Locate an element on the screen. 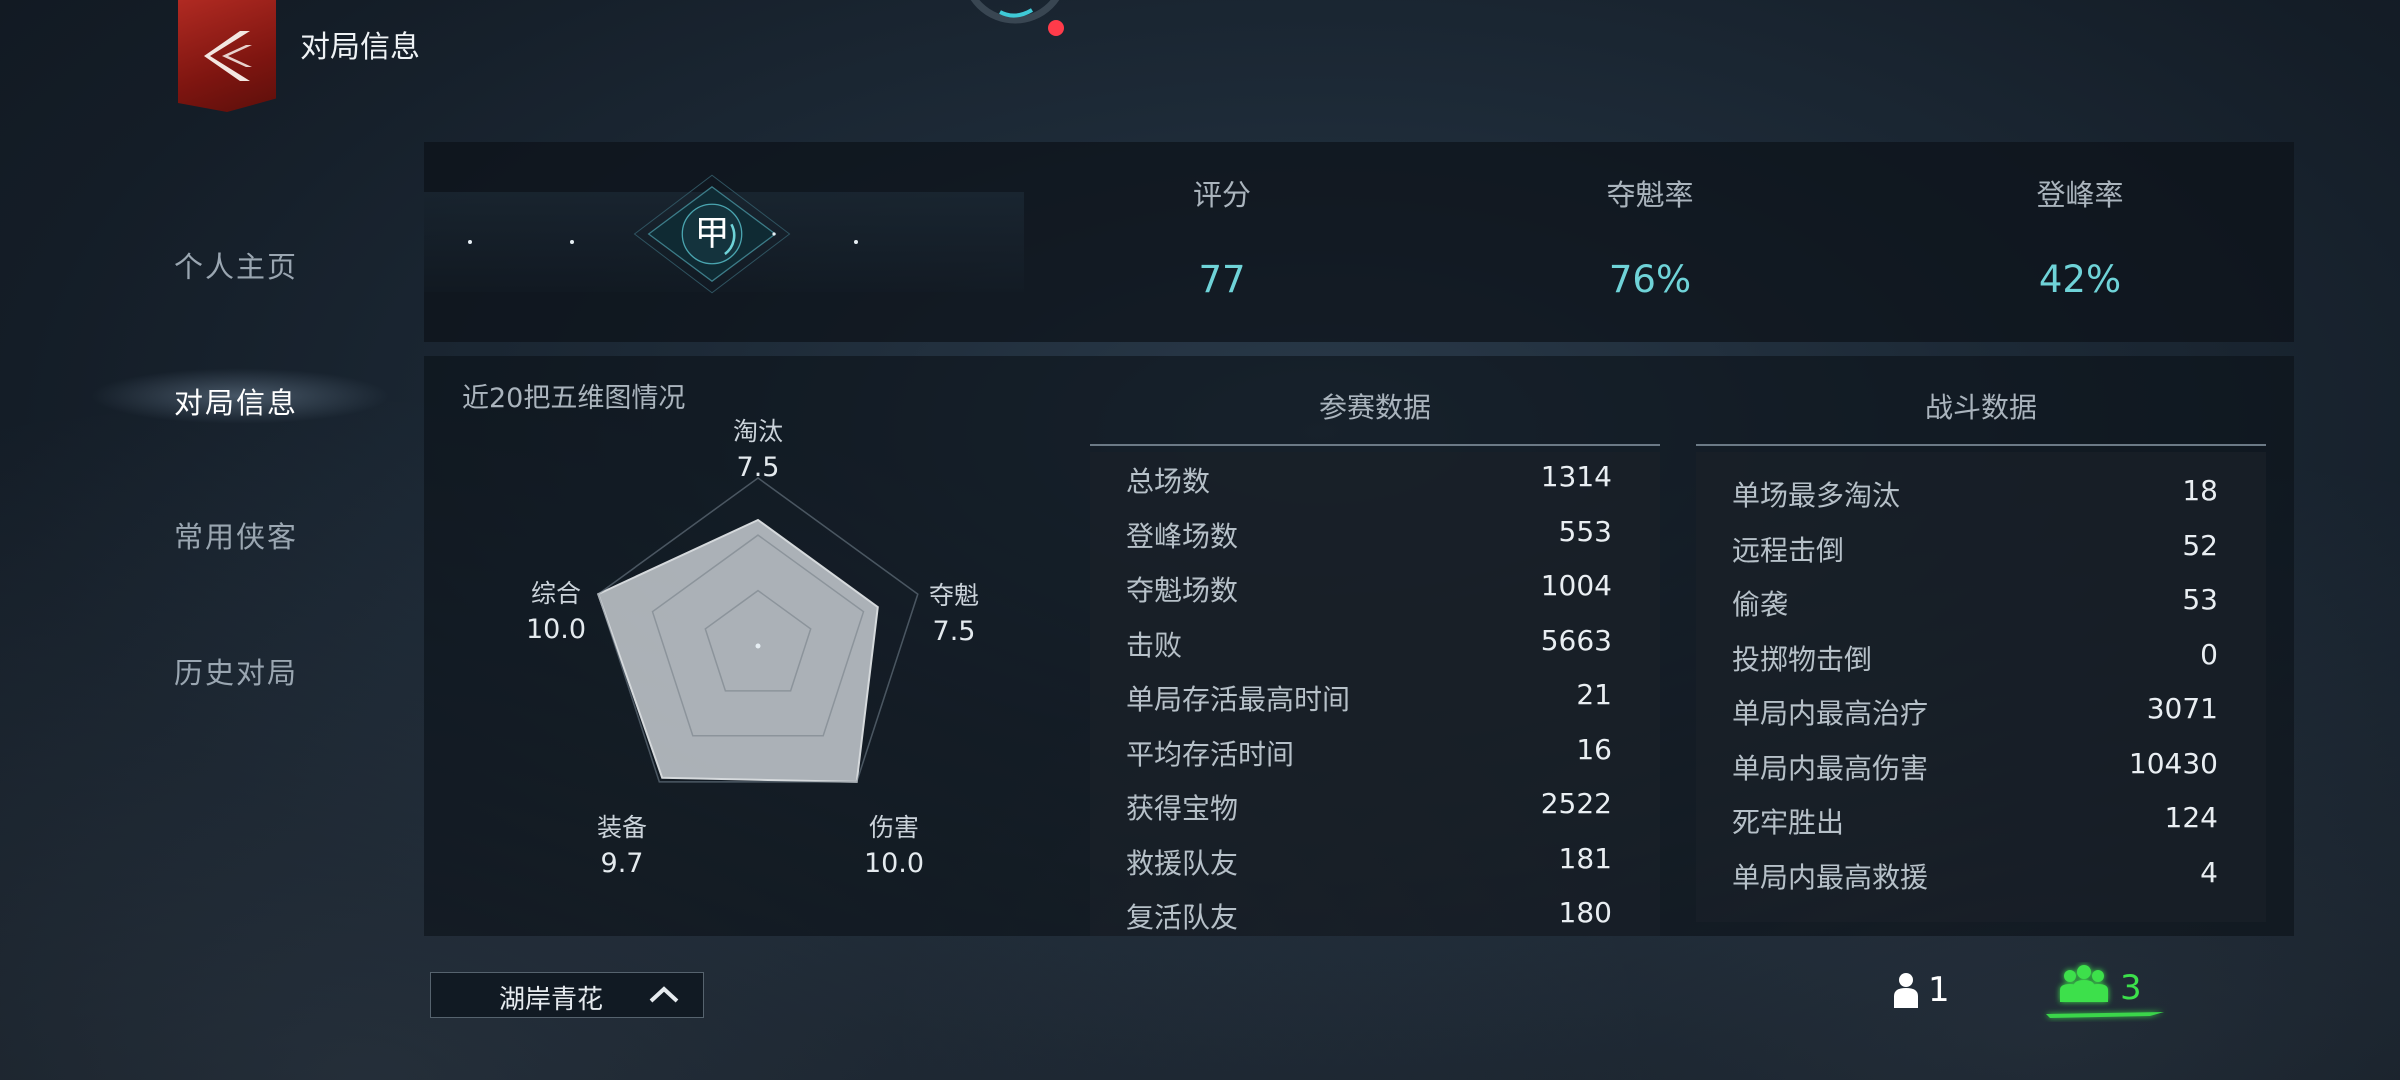 The height and width of the screenshot is (1080, 2400). stat-value: 10430 is located at coordinates (2173, 763).